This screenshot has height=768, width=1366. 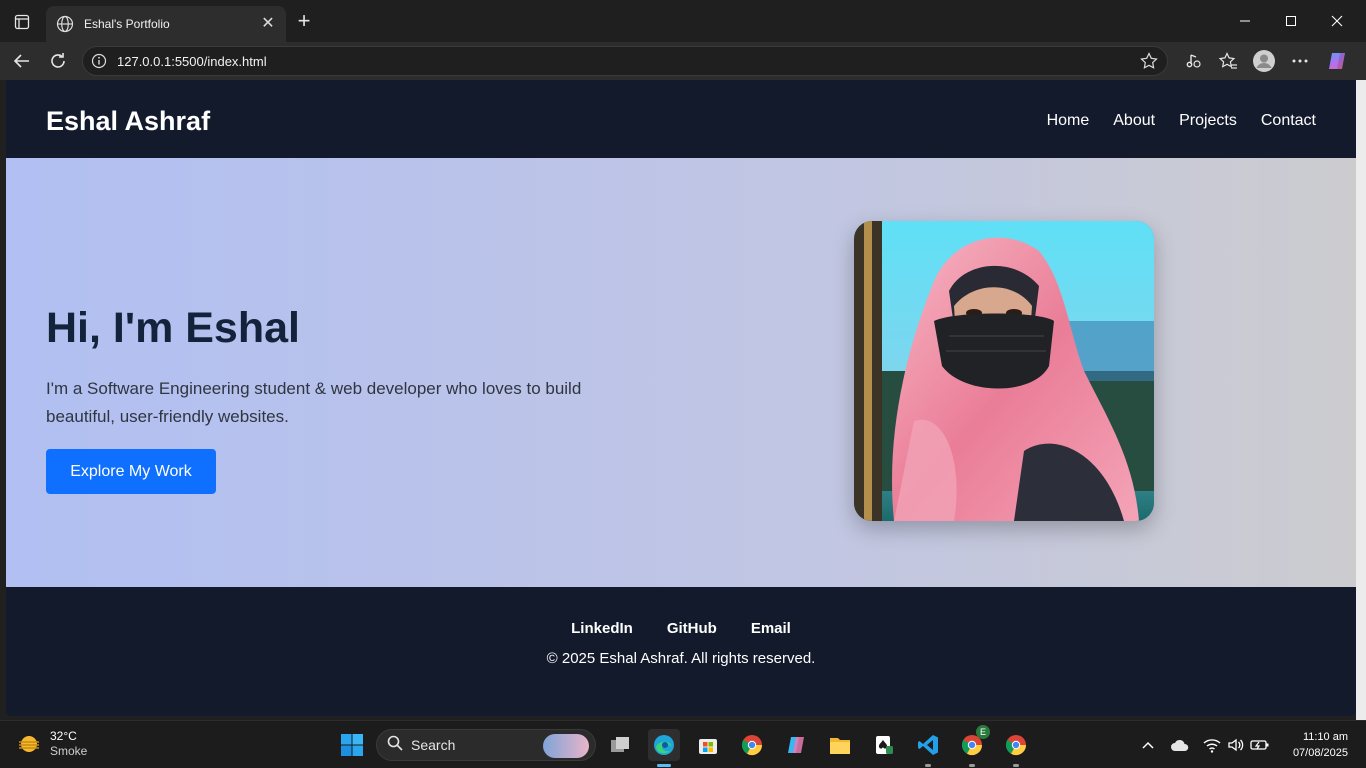 I want to click on vscode-icon, so click(x=928, y=748).